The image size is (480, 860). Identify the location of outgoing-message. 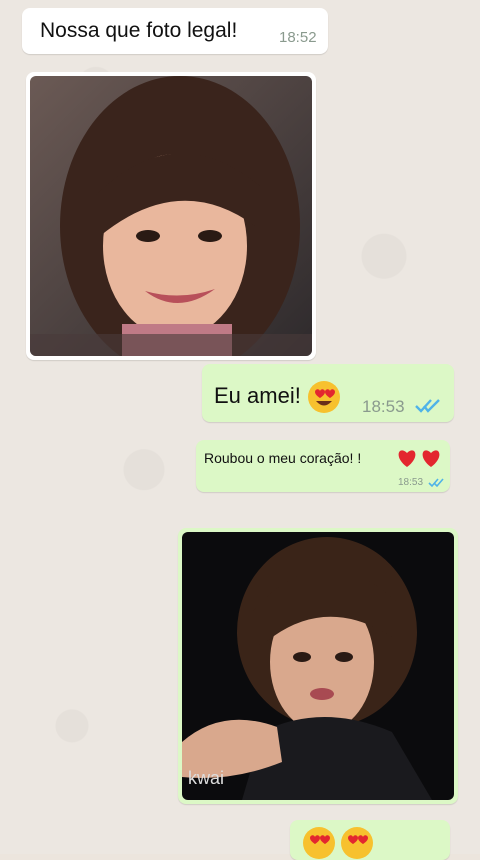
(370, 840).